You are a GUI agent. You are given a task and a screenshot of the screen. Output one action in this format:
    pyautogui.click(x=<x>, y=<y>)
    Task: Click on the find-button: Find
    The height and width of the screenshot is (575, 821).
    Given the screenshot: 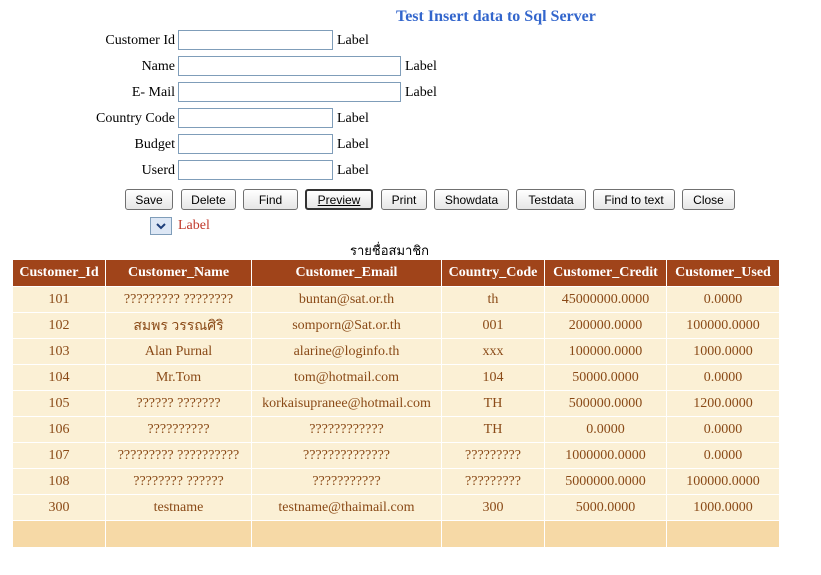 What is the action you would take?
    pyautogui.click(x=270, y=199)
    